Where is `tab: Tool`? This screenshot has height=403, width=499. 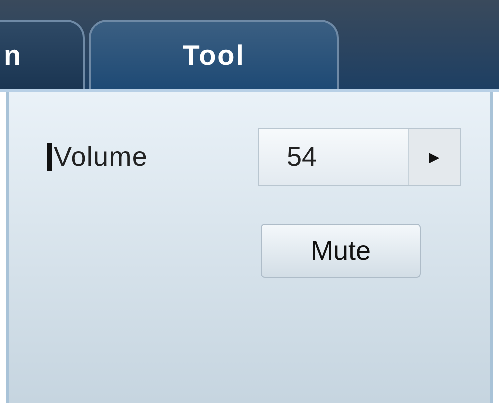 tab: Tool is located at coordinates (214, 54).